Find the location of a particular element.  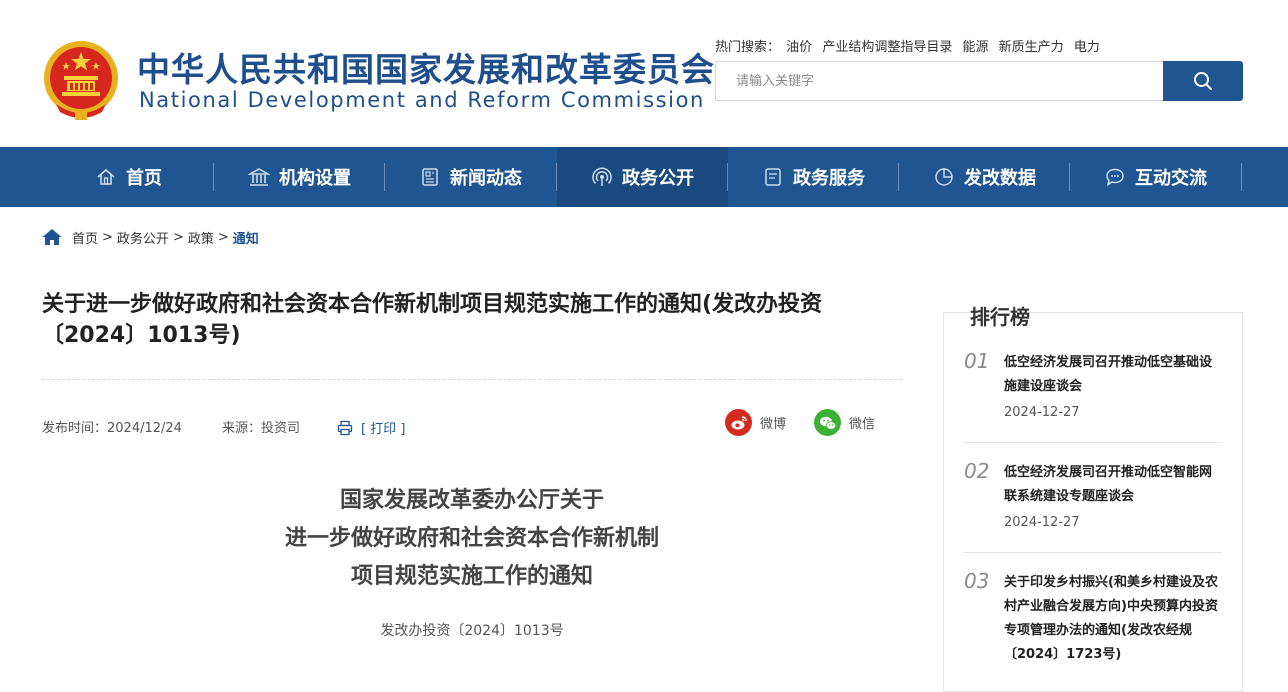

nav-item-label: 互动交流 is located at coordinates (1171, 178).